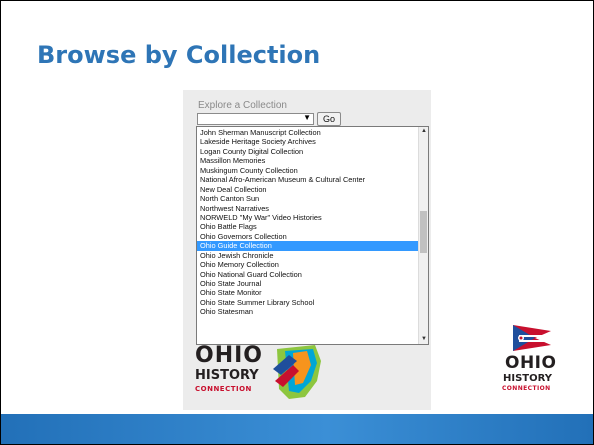 The height and width of the screenshot is (445, 594). What do you see at coordinates (308, 141) in the screenshot?
I see `list-item: Lakeside Heritage Society Archives` at bounding box center [308, 141].